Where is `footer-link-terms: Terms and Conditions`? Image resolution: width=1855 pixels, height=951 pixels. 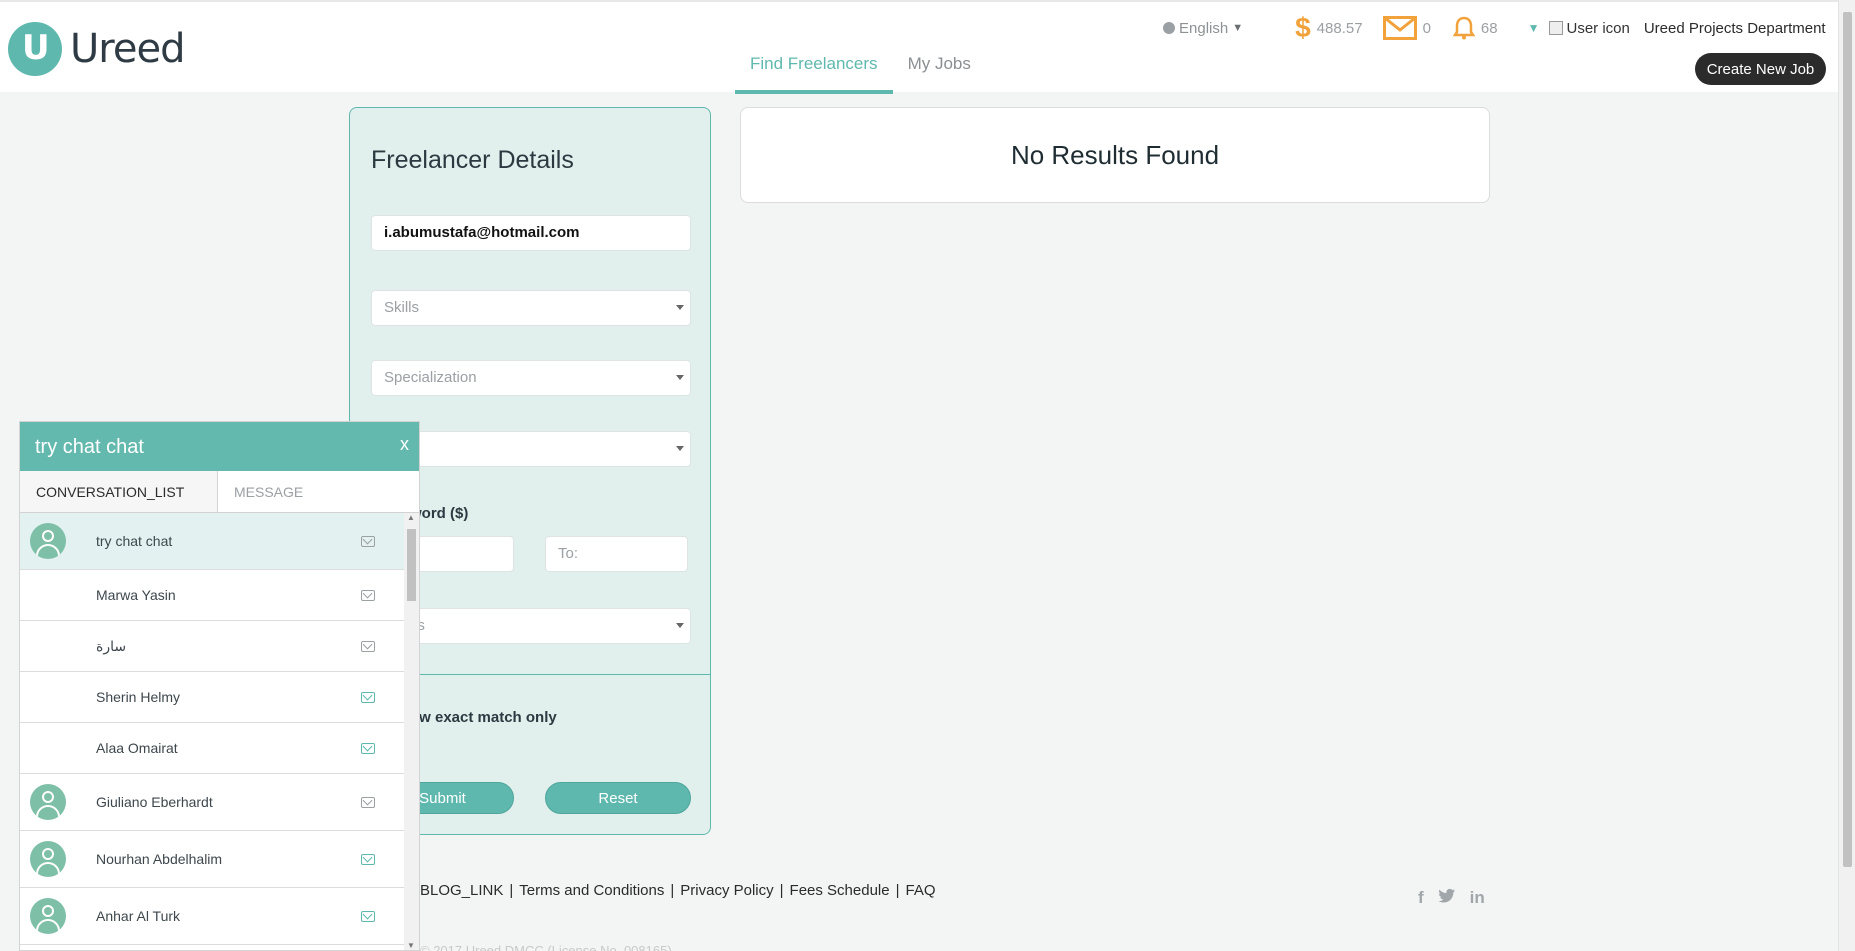
footer-link-terms: Terms and Conditions is located at coordinates (591, 890).